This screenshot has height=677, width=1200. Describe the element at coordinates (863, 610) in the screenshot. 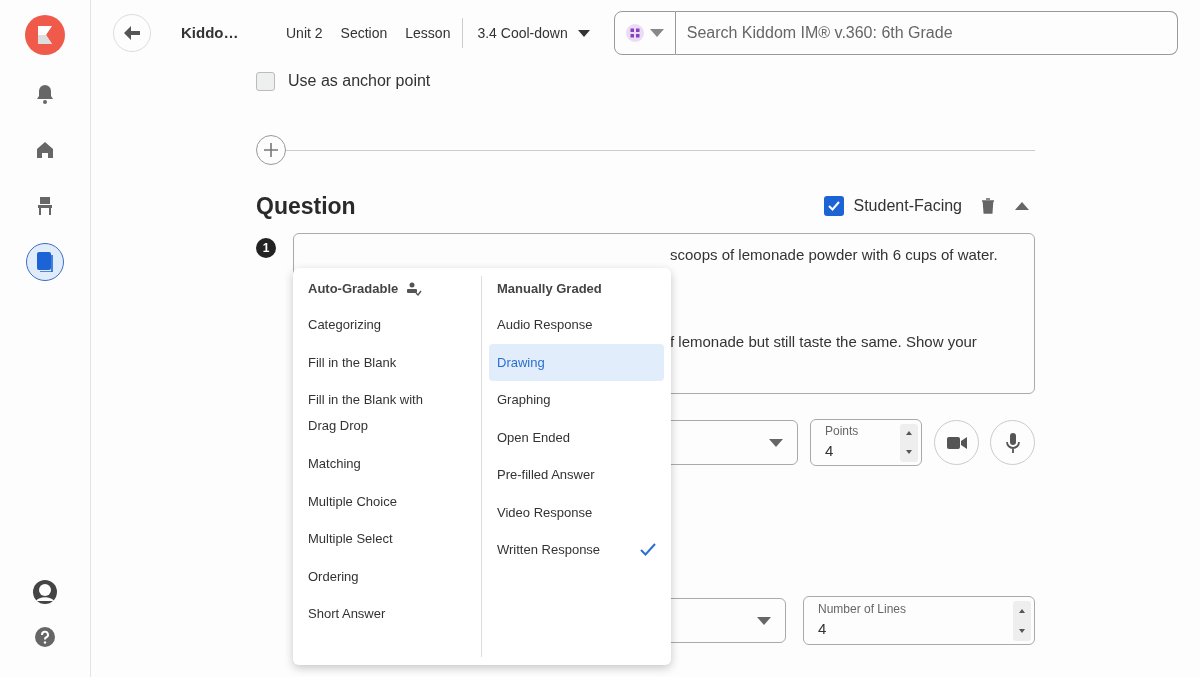

I see `field-label: Number of Lines` at that location.